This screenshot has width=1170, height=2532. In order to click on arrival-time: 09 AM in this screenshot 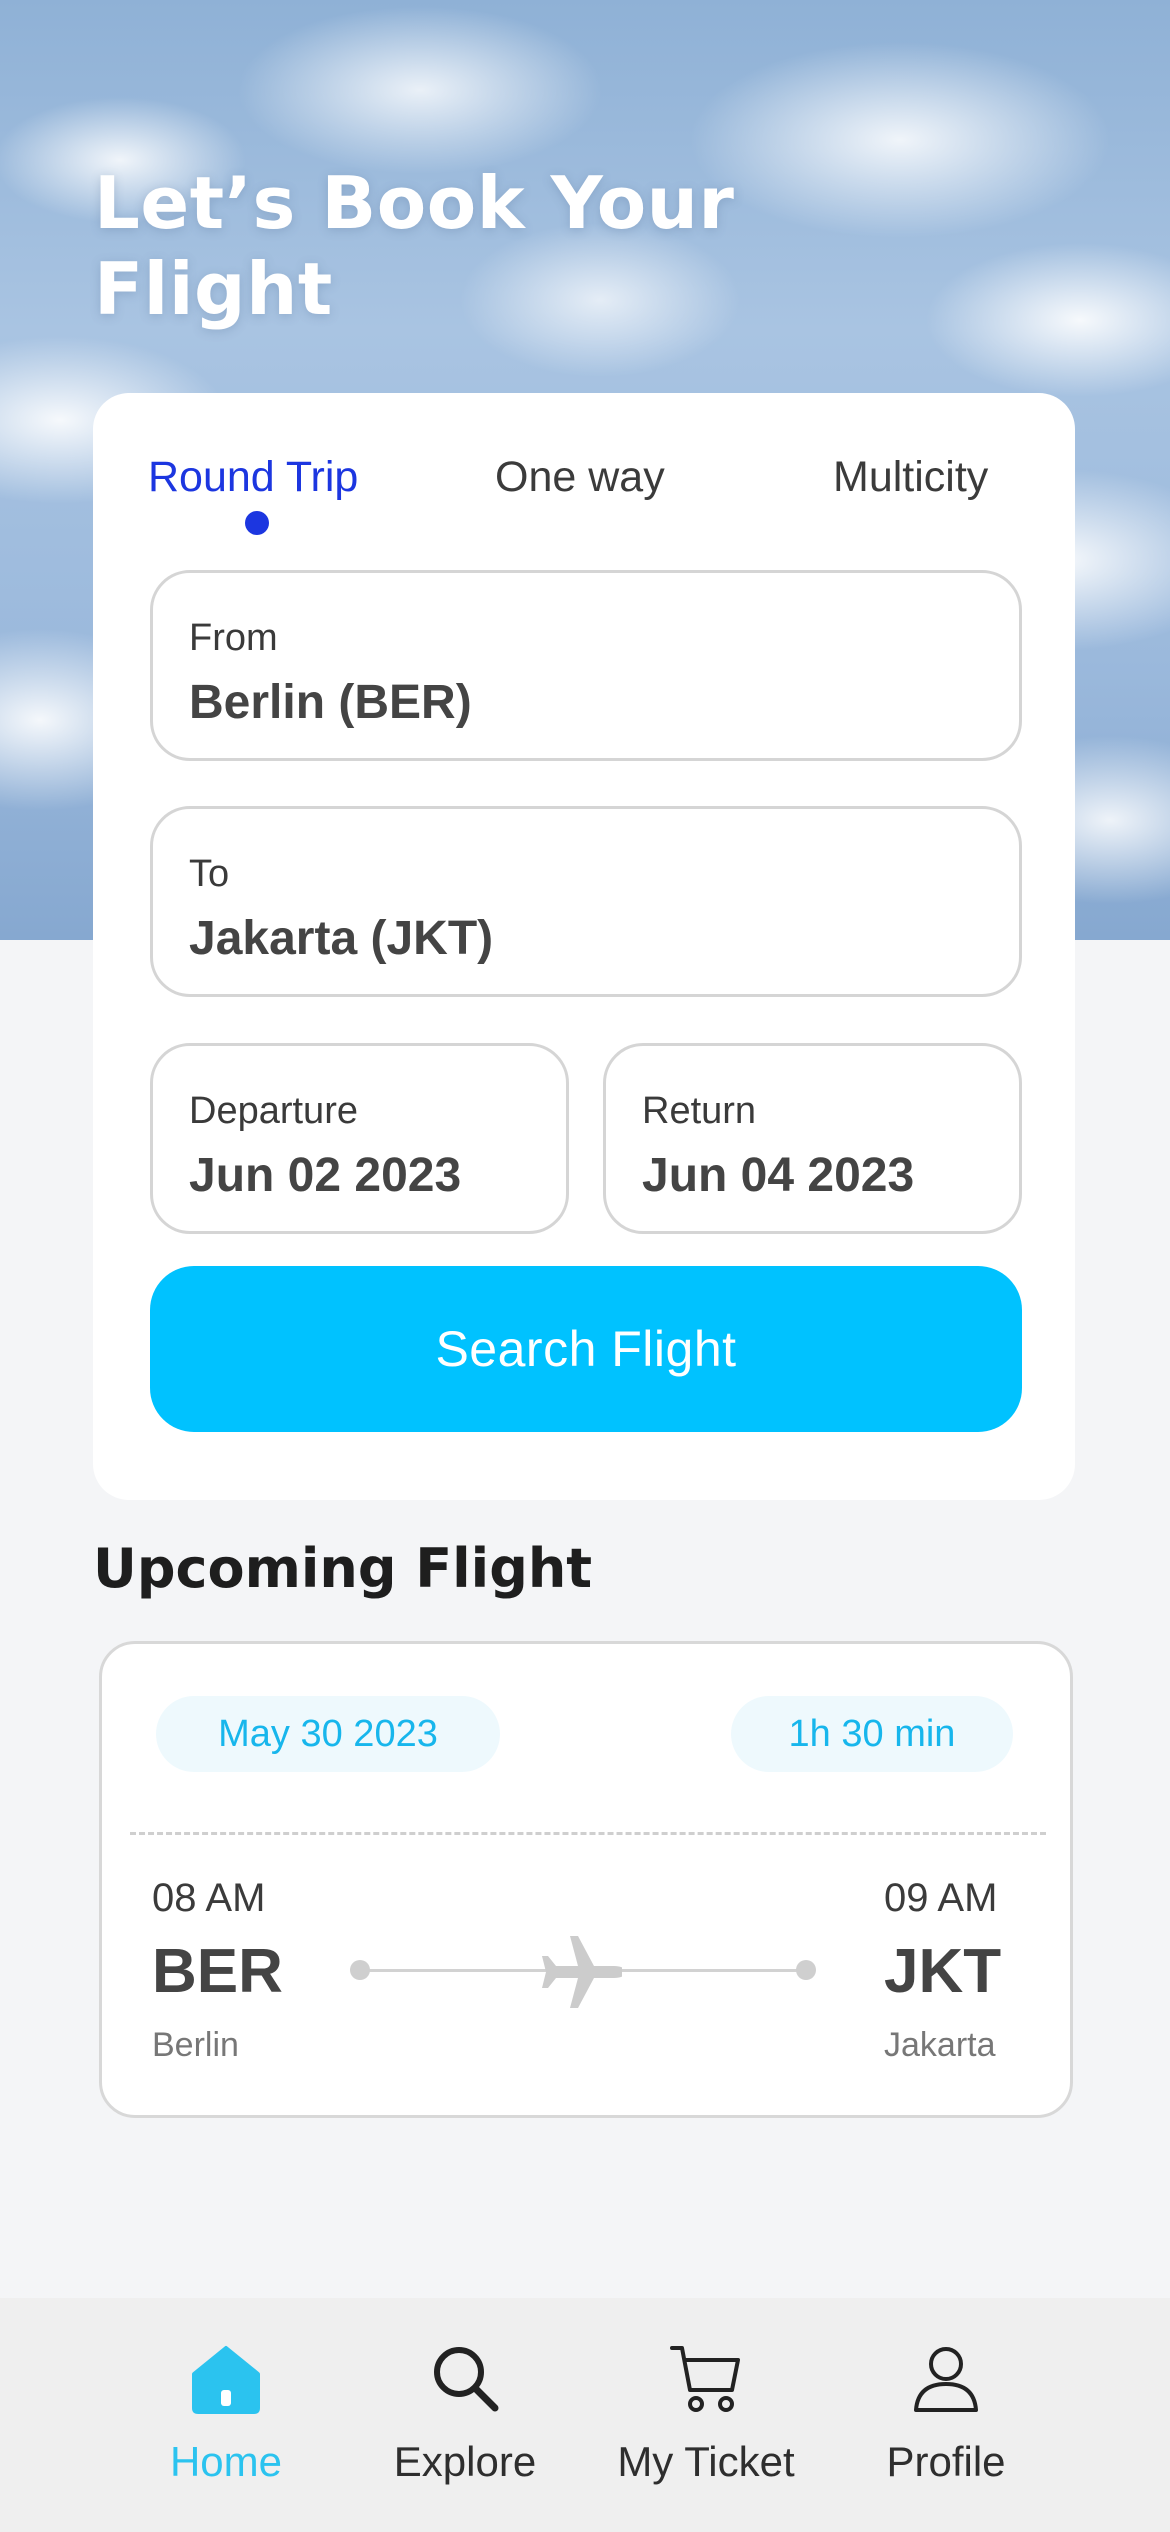, I will do `click(941, 1898)`.